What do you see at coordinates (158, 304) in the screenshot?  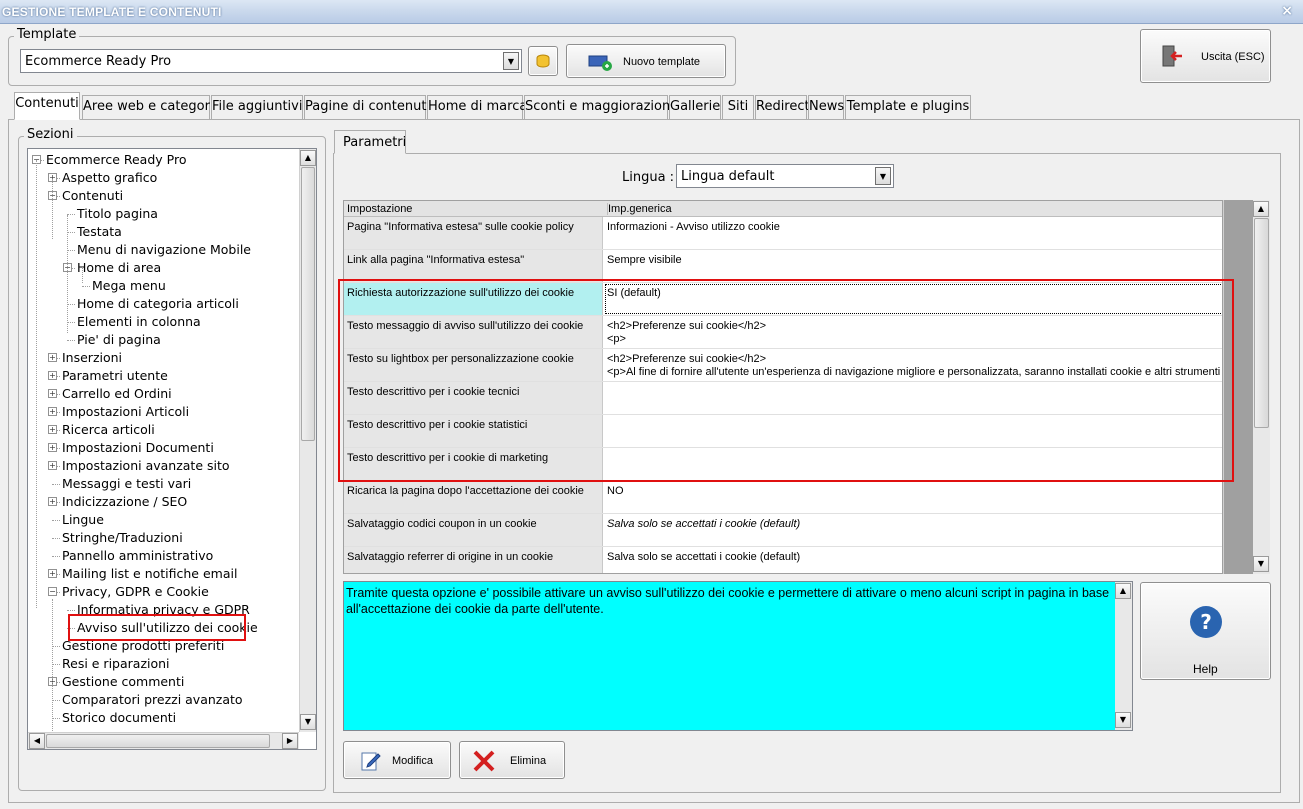 I see `tree-item: Home di categoria articoli` at bounding box center [158, 304].